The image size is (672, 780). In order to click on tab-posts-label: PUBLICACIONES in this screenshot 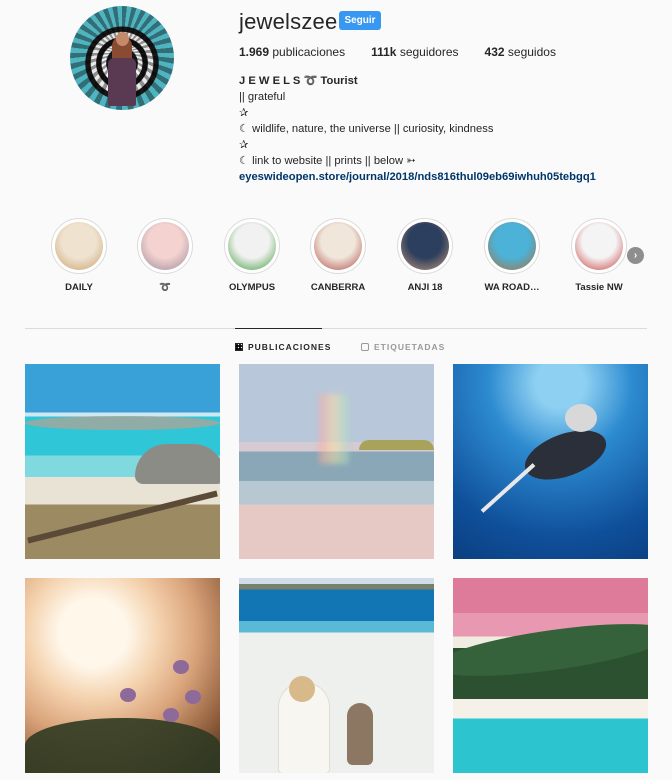, I will do `click(290, 347)`.